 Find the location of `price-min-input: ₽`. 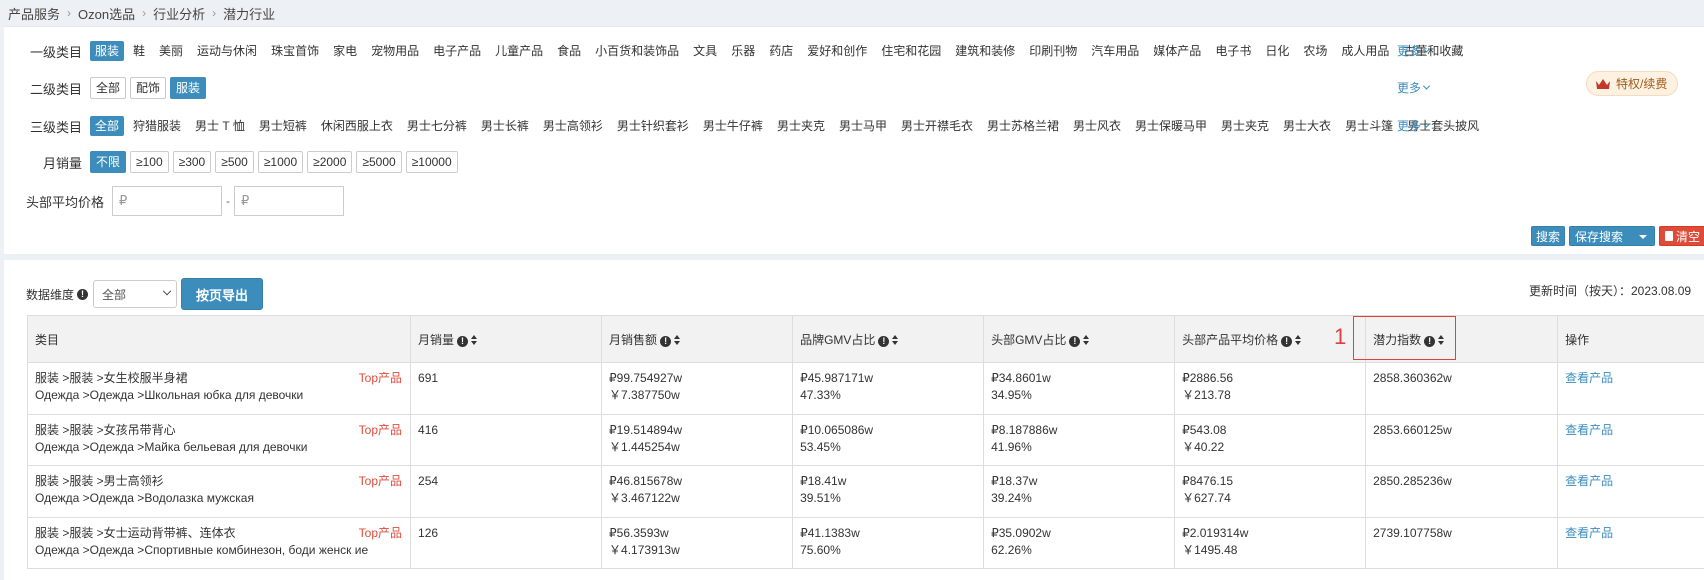

price-min-input: ₽ is located at coordinates (167, 201).